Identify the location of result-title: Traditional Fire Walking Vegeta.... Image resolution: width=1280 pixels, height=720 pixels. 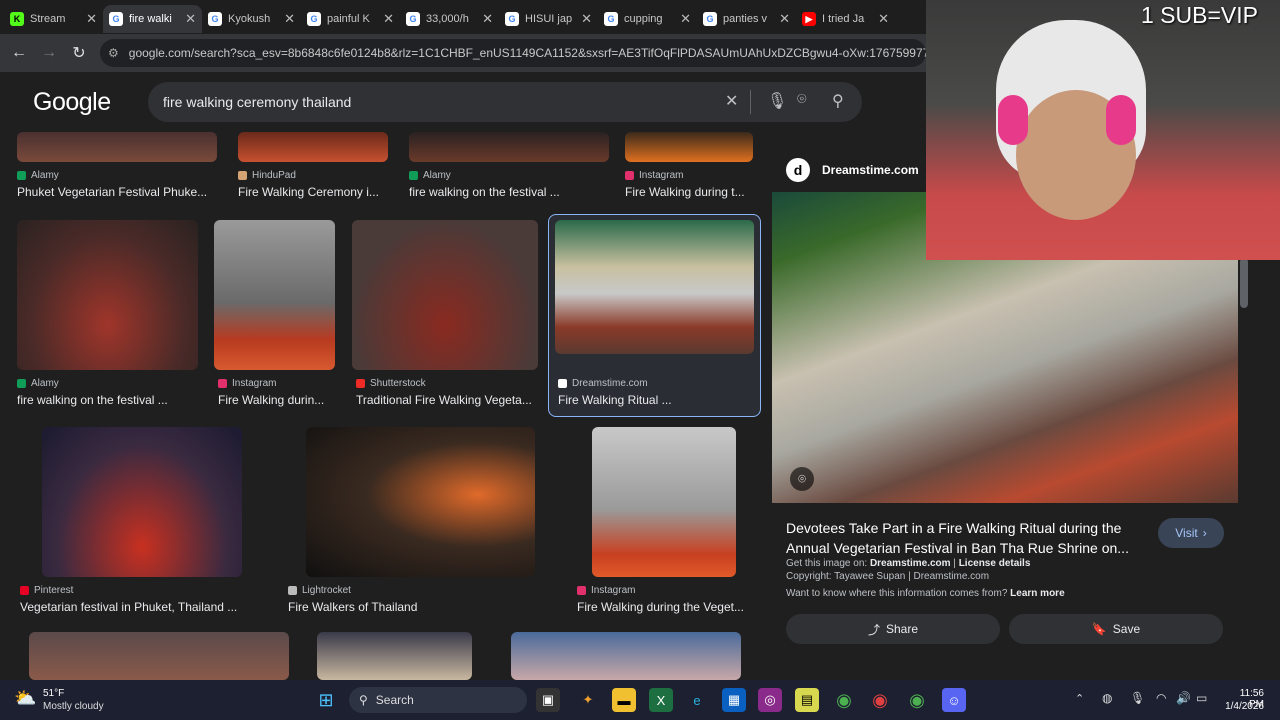
(446, 400).